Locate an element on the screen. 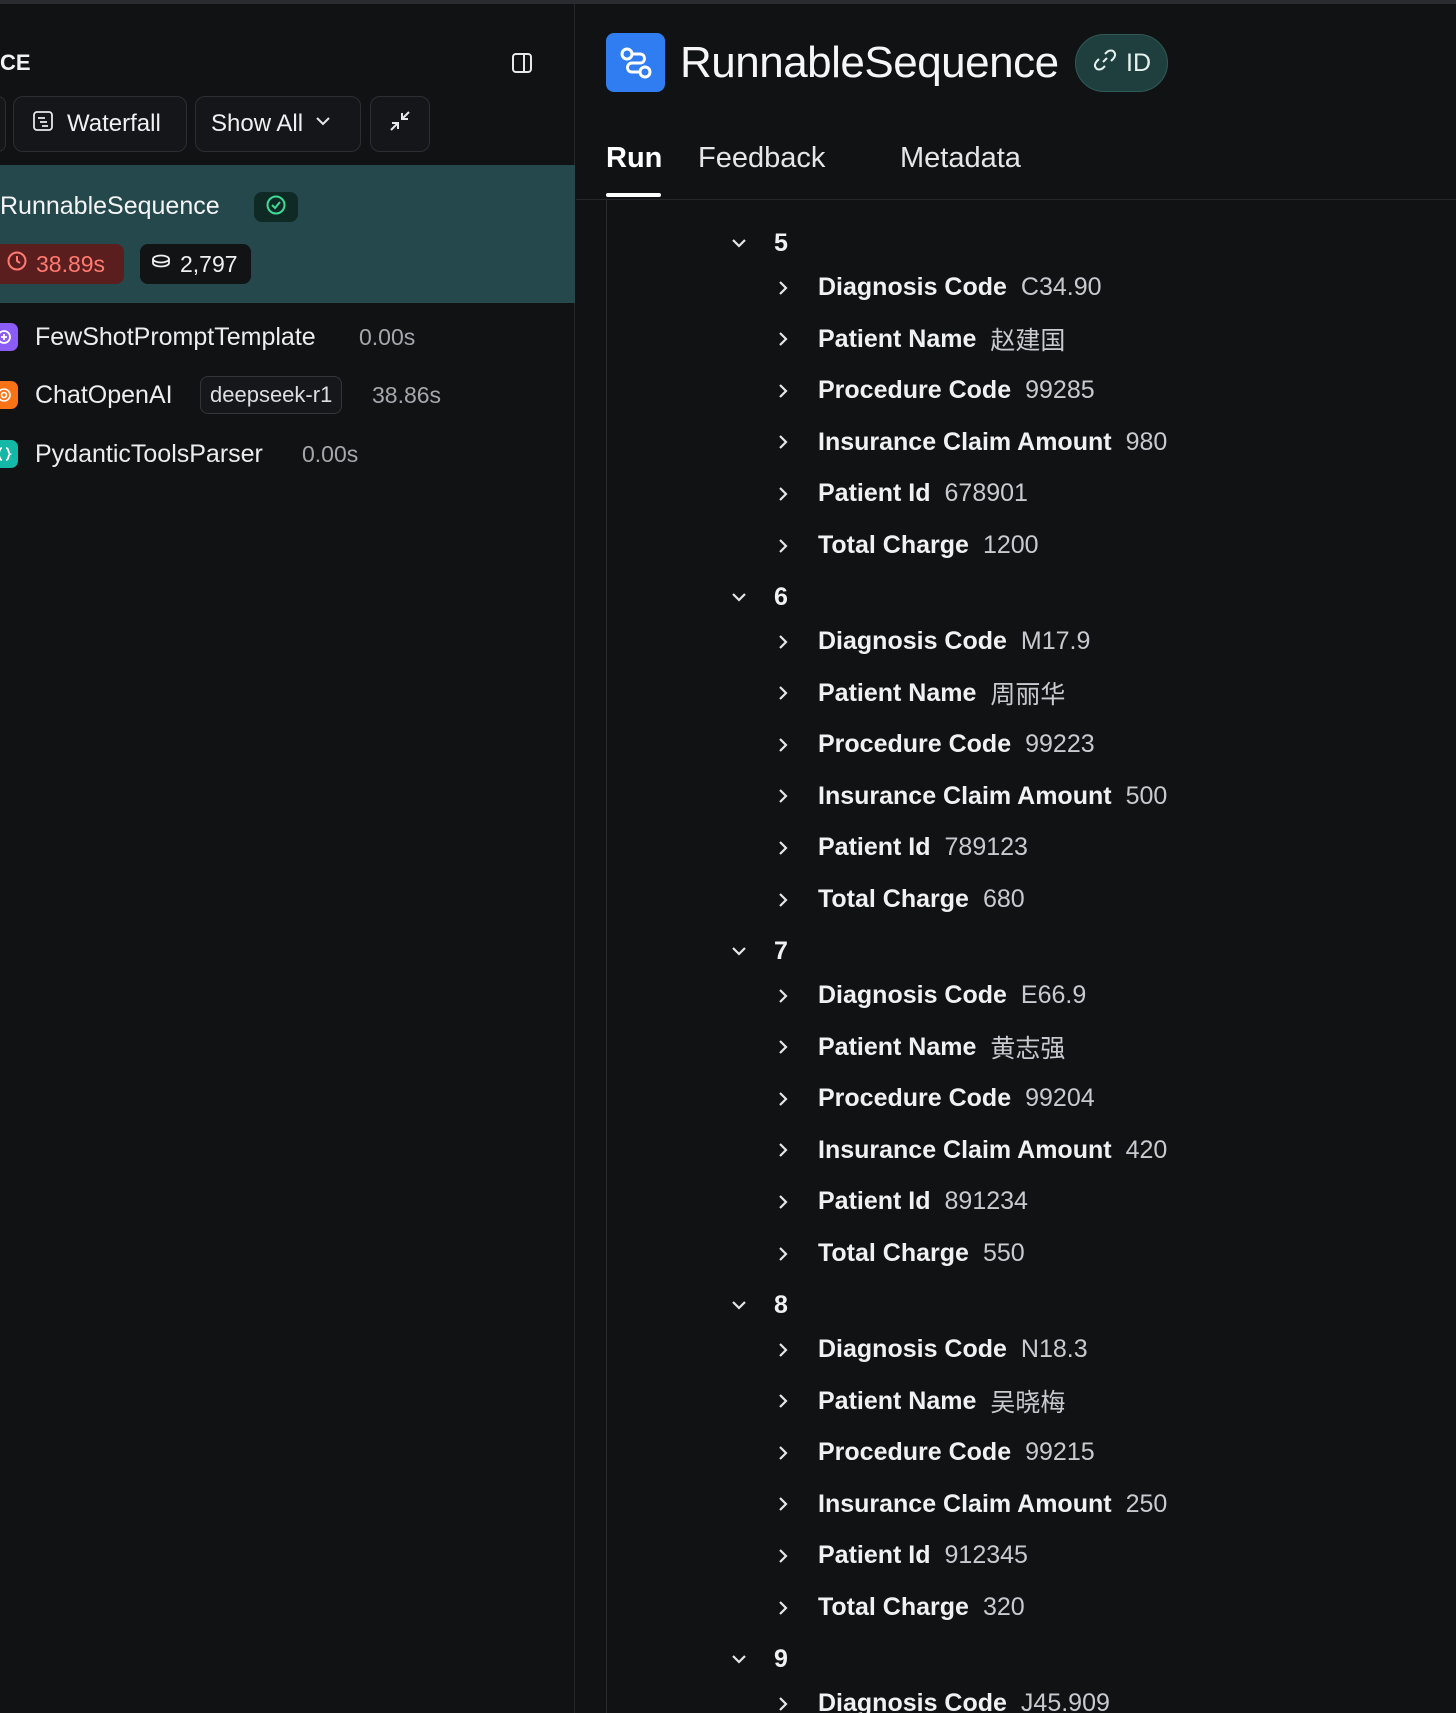 The height and width of the screenshot is (1713, 1456). field-key: Total Charge is located at coordinates (893, 1253).